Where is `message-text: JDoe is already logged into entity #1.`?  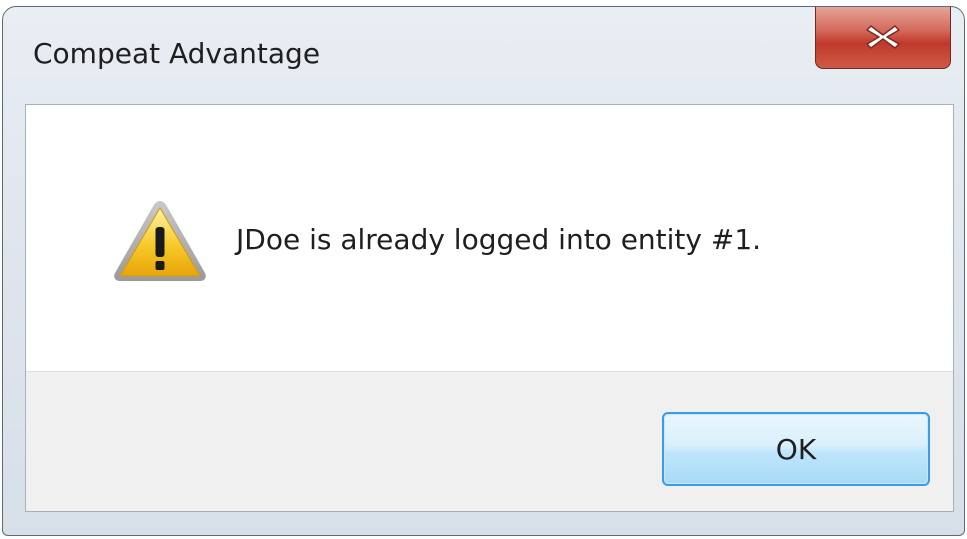 message-text: JDoe is already logged into entity #1. is located at coordinates (499, 239).